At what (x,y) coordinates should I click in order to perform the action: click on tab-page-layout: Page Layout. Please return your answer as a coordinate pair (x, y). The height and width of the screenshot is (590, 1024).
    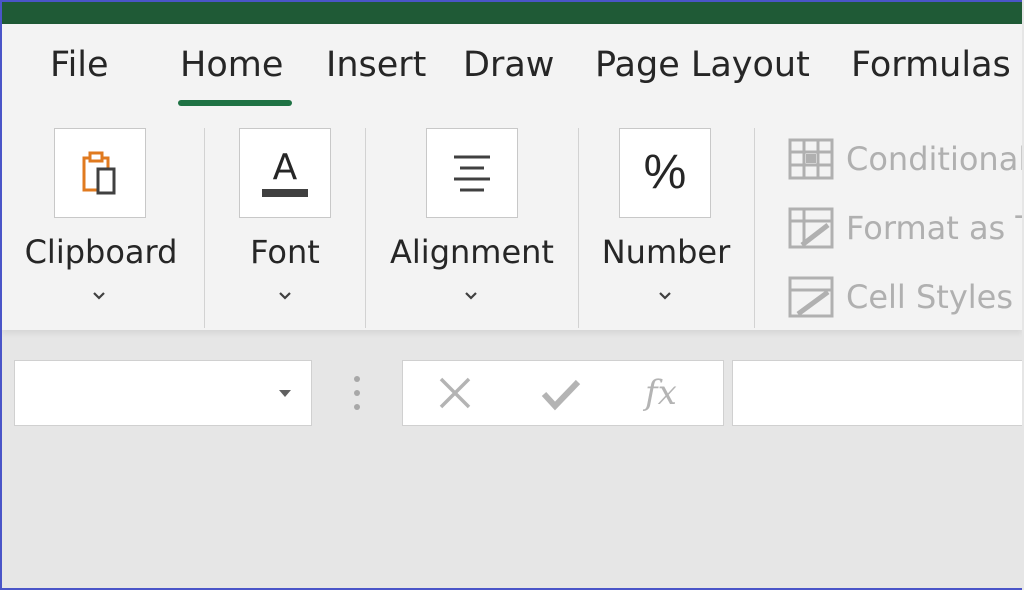
    Looking at the image, I should click on (702, 65).